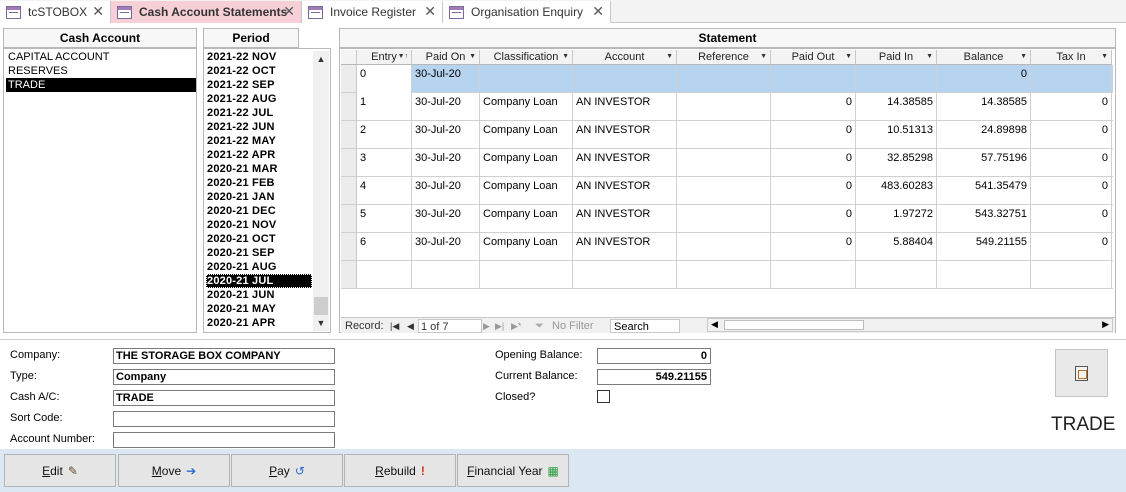  What do you see at coordinates (896, 275) in the screenshot?
I see `cell-paid-in` at bounding box center [896, 275].